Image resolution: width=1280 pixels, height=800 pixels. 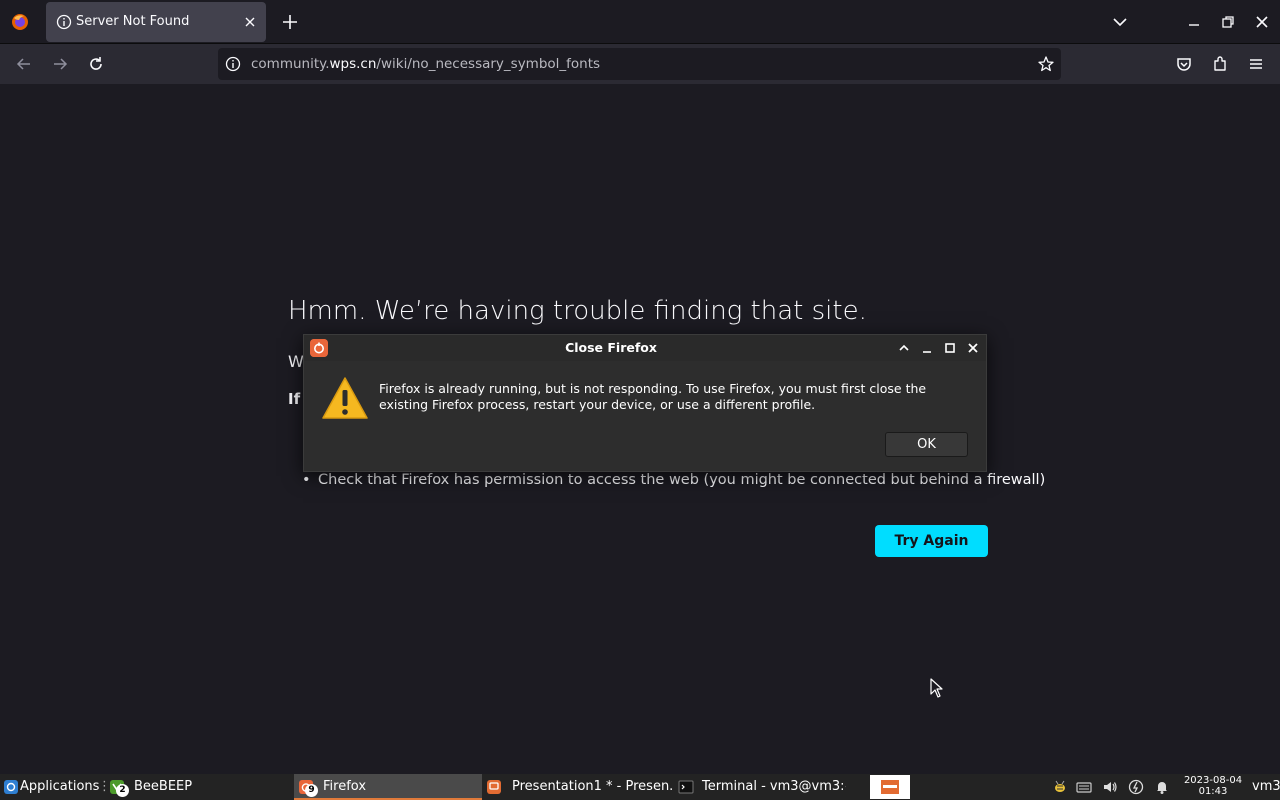 I want to click on taskbar-terminal: Terminal - vm3@vm3:~, so click(x=761, y=787).